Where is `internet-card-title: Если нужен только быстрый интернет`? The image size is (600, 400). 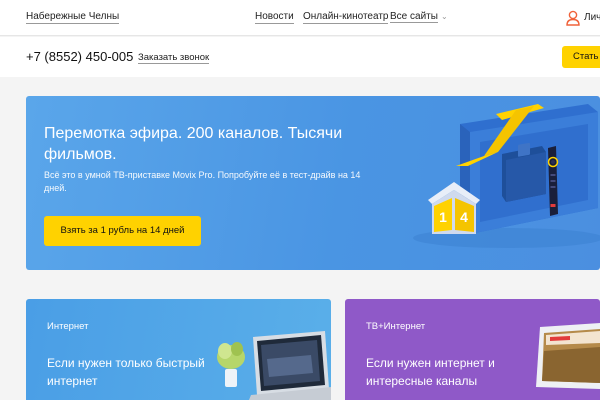
internet-card-title: Если нужен только быстрый интернет is located at coordinates (126, 372).